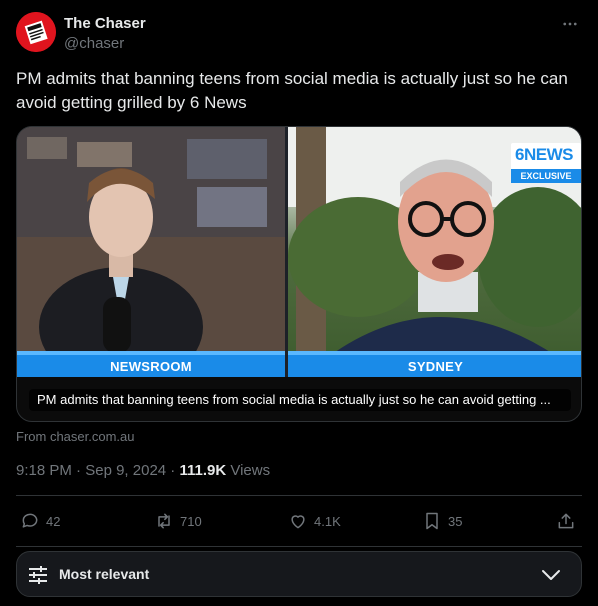  Describe the element at coordinates (327, 521) in the screenshot. I see `like-count: 4.1K` at that location.